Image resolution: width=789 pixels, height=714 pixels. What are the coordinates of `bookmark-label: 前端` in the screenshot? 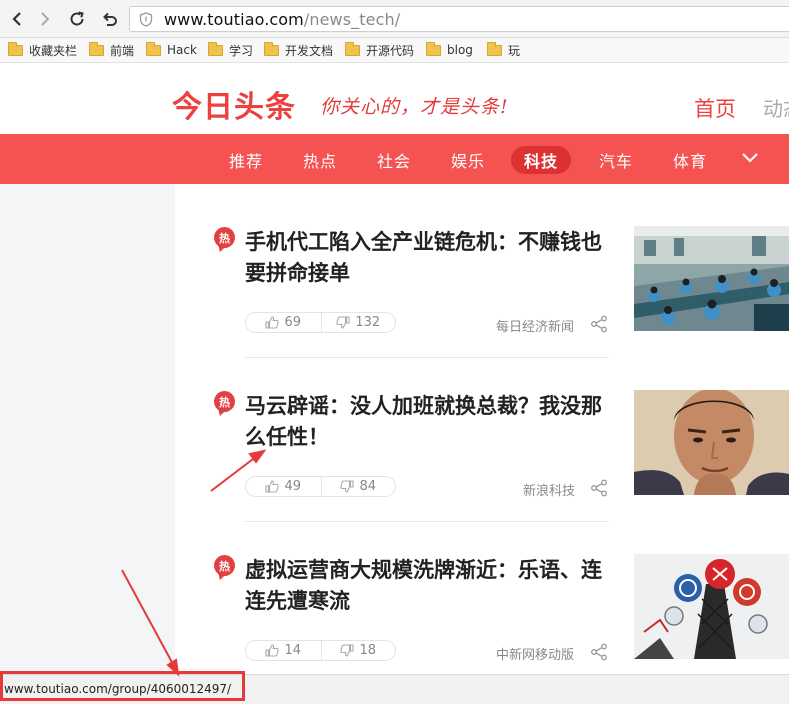 It's located at (122, 50).